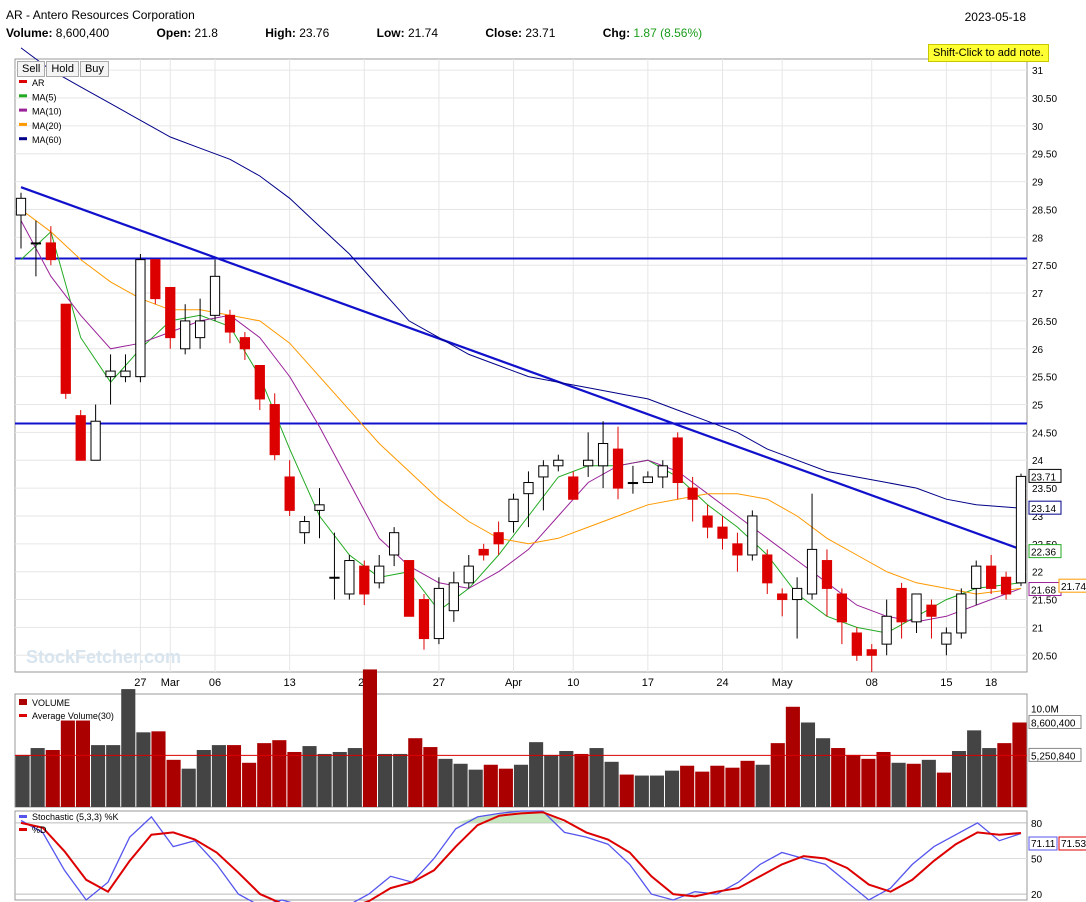 The height and width of the screenshot is (902, 1086). What do you see at coordinates (94, 69) in the screenshot?
I see `buy-button: Buy` at bounding box center [94, 69].